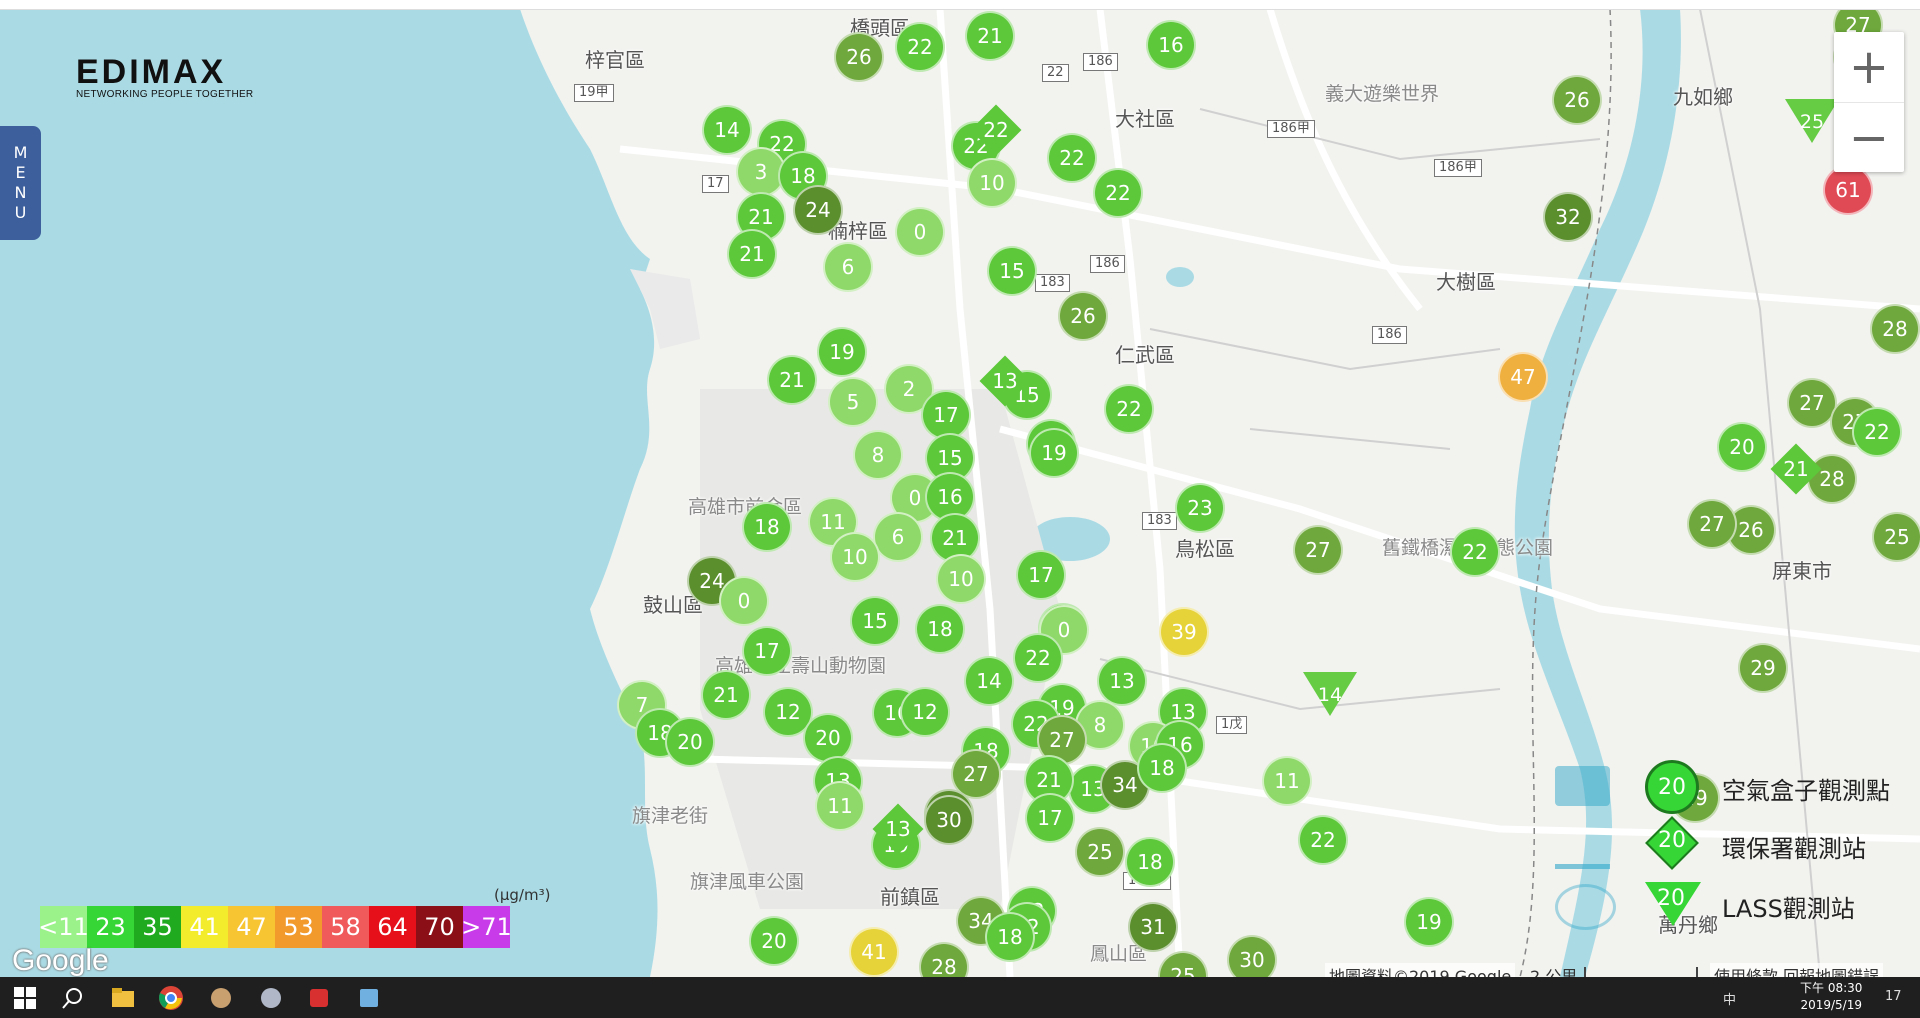  What do you see at coordinates (1568, 217) in the screenshot?
I see `airbox-sensor-marker: 32` at bounding box center [1568, 217].